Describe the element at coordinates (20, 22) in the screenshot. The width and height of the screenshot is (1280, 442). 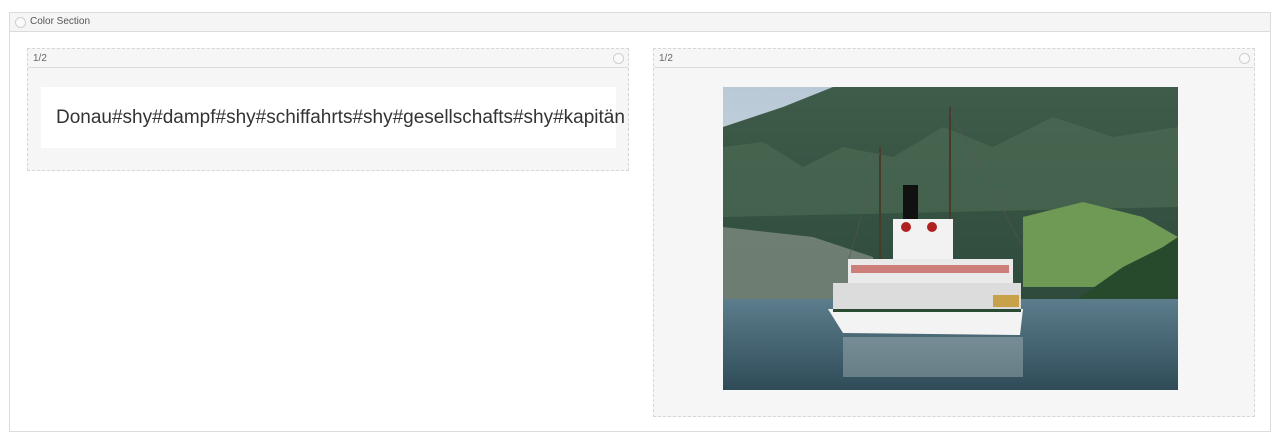
I see `section-radio-icon` at that location.